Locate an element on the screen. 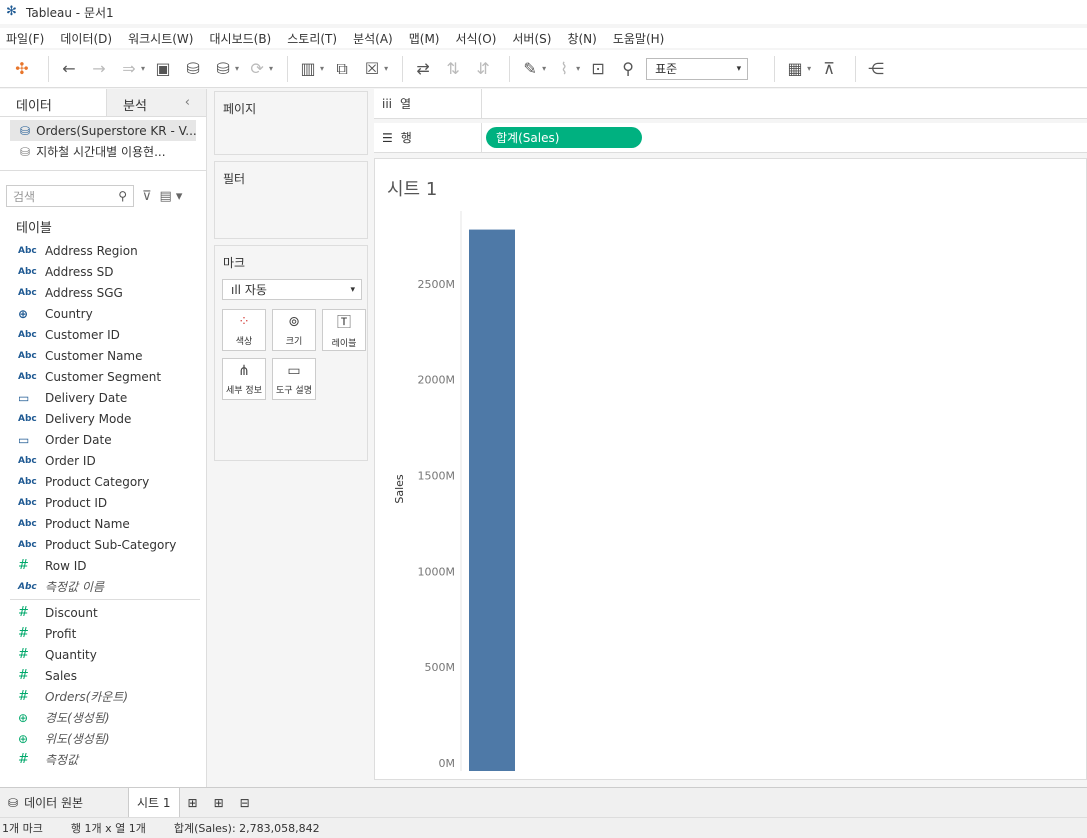  fix-axes-icon: ⚲ is located at coordinates (628, 69).